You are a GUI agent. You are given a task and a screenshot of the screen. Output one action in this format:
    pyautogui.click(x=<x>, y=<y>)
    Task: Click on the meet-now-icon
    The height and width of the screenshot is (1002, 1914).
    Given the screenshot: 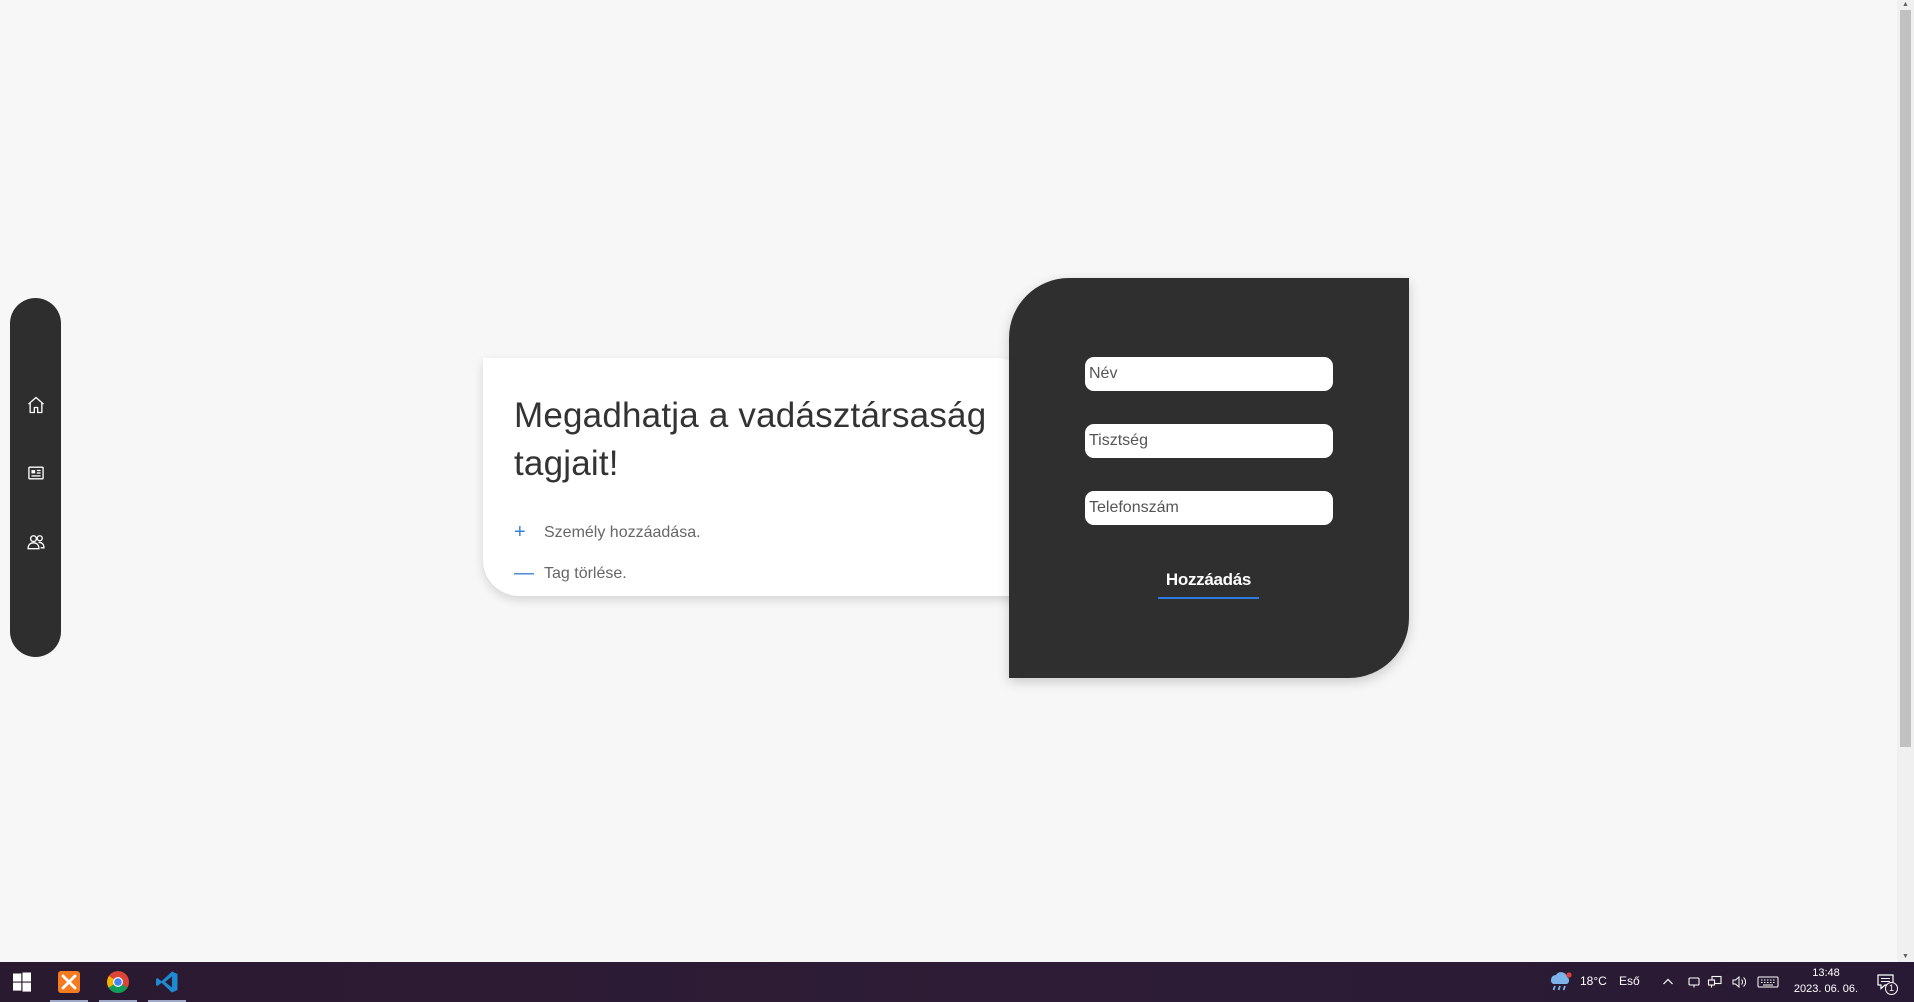 What is the action you would take?
    pyautogui.click(x=1694, y=982)
    